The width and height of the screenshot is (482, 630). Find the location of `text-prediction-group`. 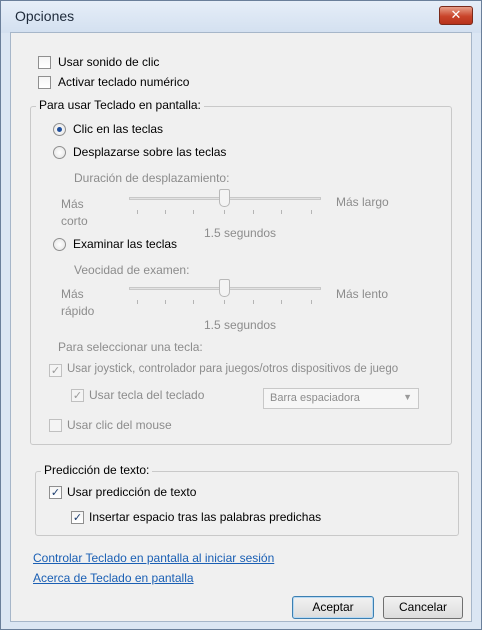

text-prediction-group is located at coordinates (247, 503).